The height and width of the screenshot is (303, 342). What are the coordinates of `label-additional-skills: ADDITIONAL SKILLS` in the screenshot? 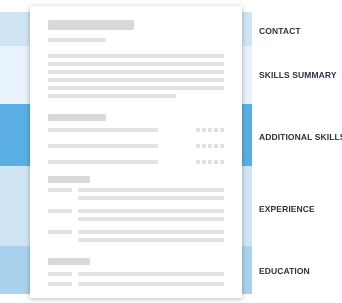 It's located at (300, 137).